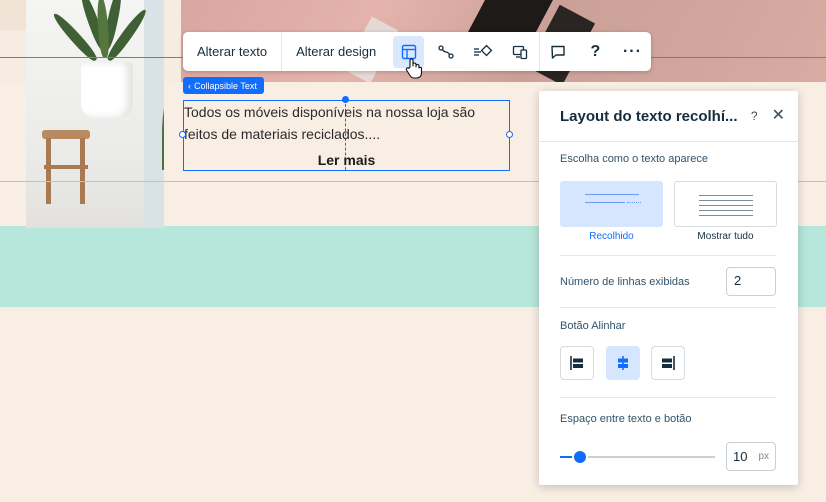 The height and width of the screenshot is (502, 826). Describe the element at coordinates (336, 51) in the screenshot. I see `change-design-button: Alterar design` at that location.